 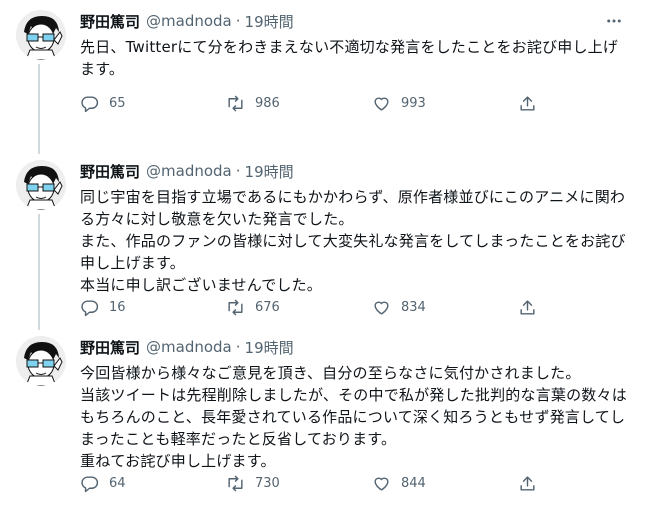 I want to click on like-count: 844, so click(x=413, y=483).